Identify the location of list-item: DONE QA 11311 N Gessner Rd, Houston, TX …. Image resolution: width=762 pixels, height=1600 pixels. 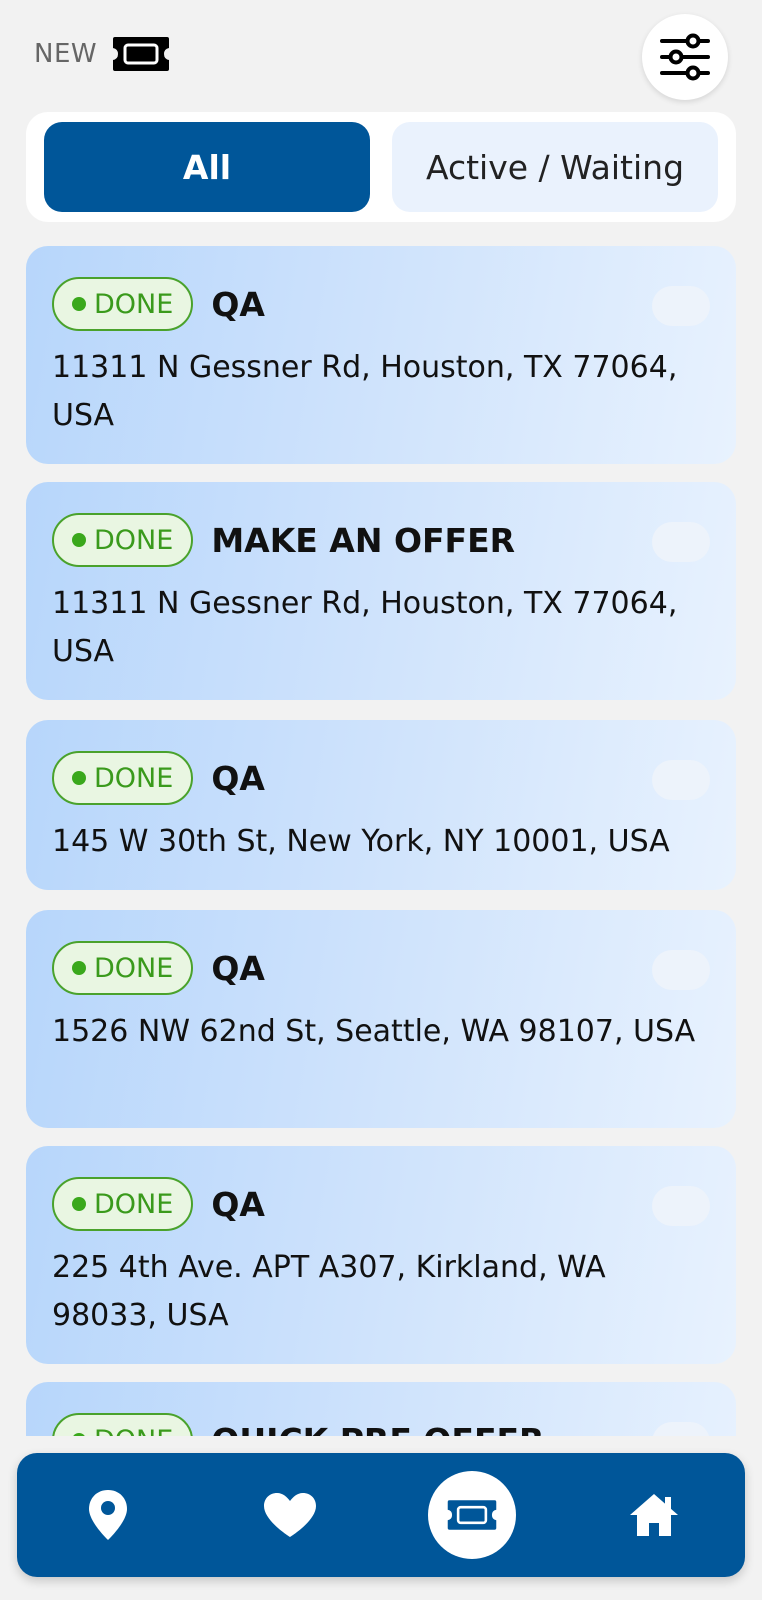
(381, 355).